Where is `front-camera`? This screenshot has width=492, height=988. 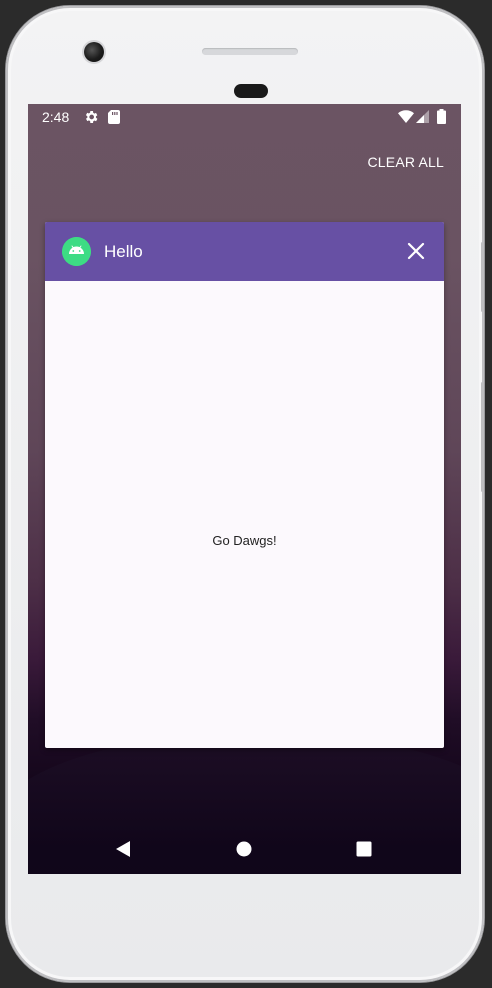
front-camera is located at coordinates (94, 52).